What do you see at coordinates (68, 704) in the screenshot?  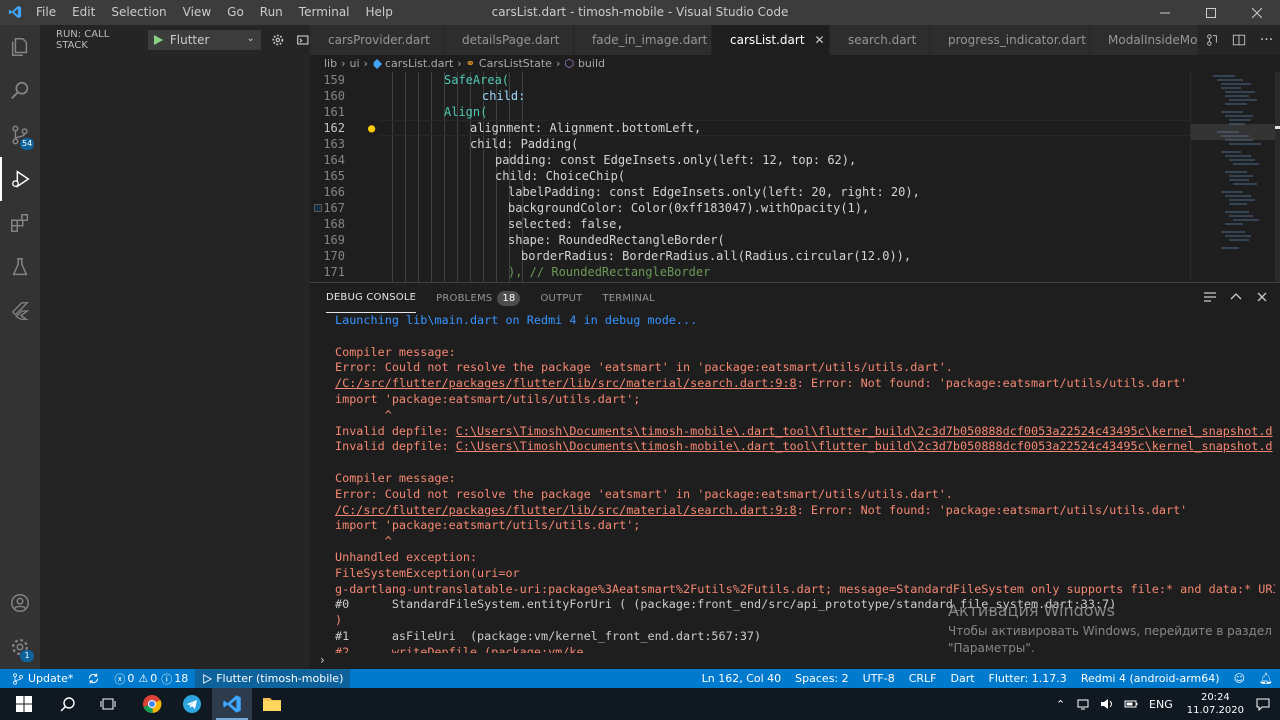 I see `taskbar-search-button` at bounding box center [68, 704].